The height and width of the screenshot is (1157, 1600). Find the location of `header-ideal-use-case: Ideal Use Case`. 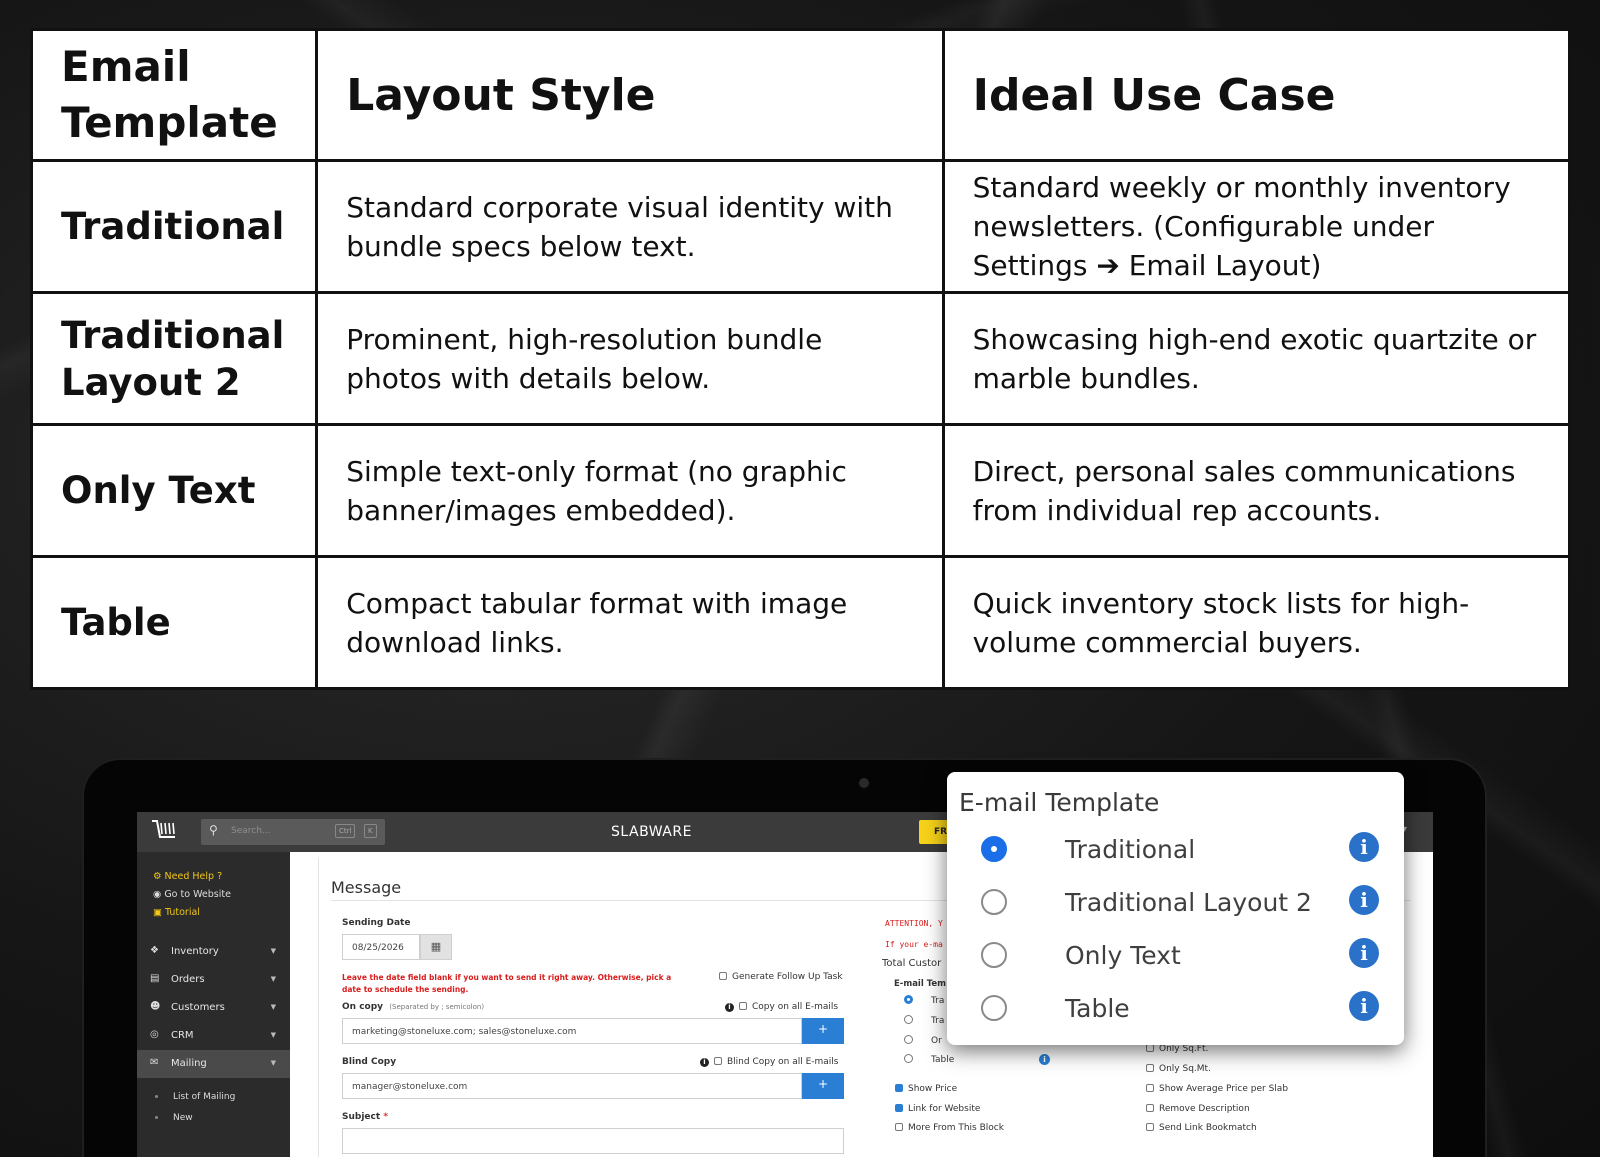

header-ideal-use-case: Ideal Use Case is located at coordinates (1256, 95).